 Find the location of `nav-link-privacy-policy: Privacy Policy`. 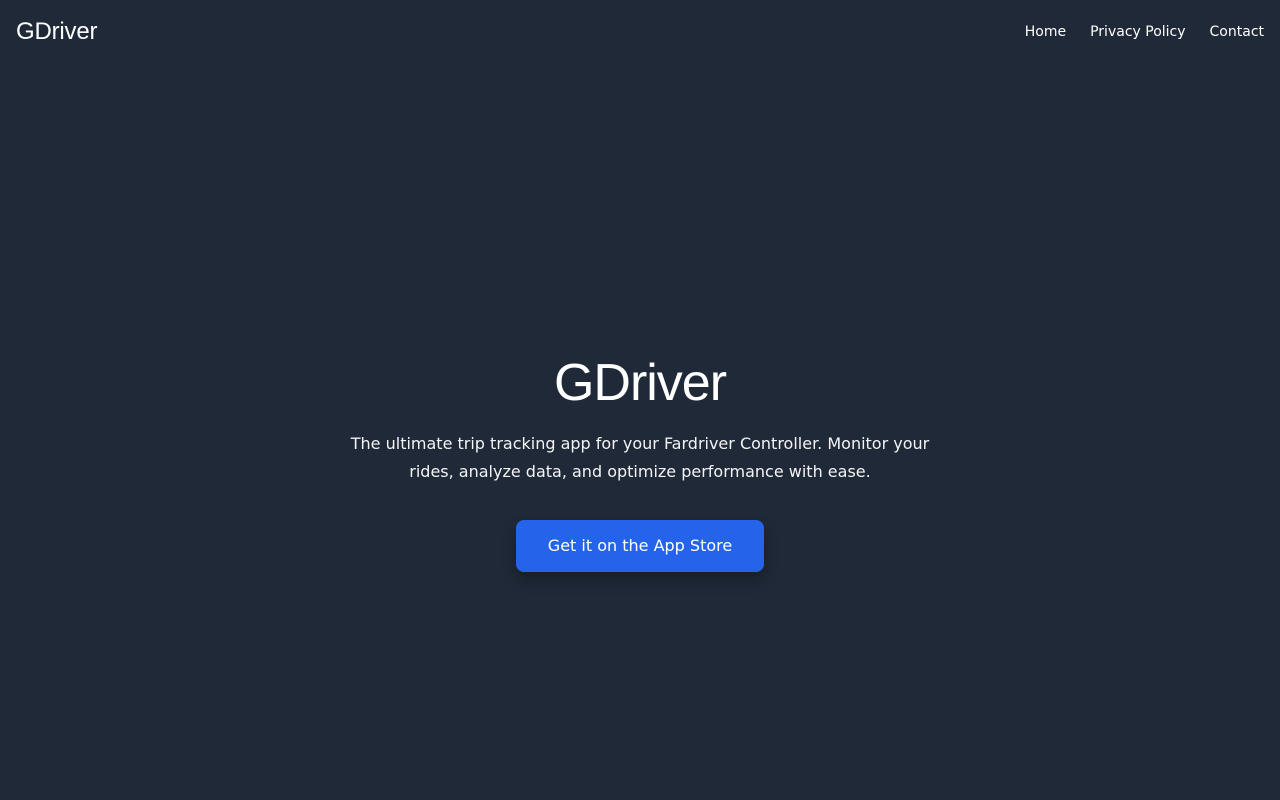

nav-link-privacy-policy: Privacy Policy is located at coordinates (1137, 32).